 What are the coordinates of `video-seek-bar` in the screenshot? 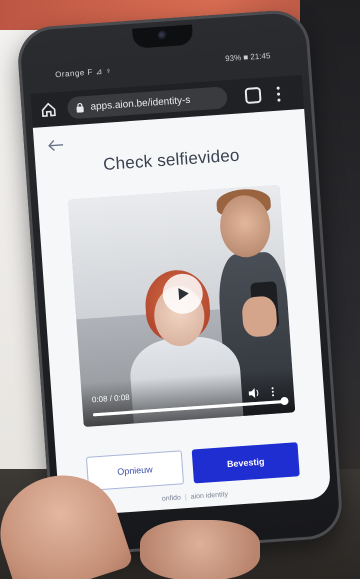 It's located at (190, 406).